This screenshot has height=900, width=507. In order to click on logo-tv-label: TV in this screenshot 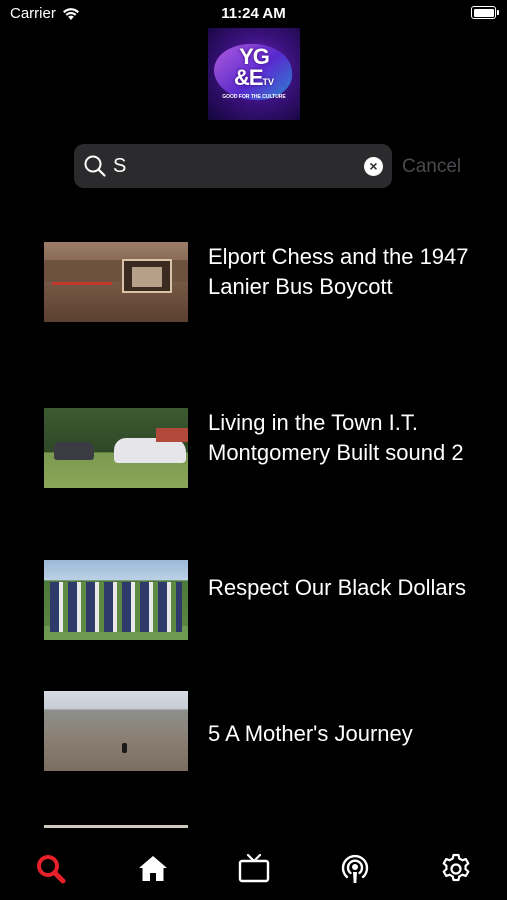, I will do `click(268, 82)`.